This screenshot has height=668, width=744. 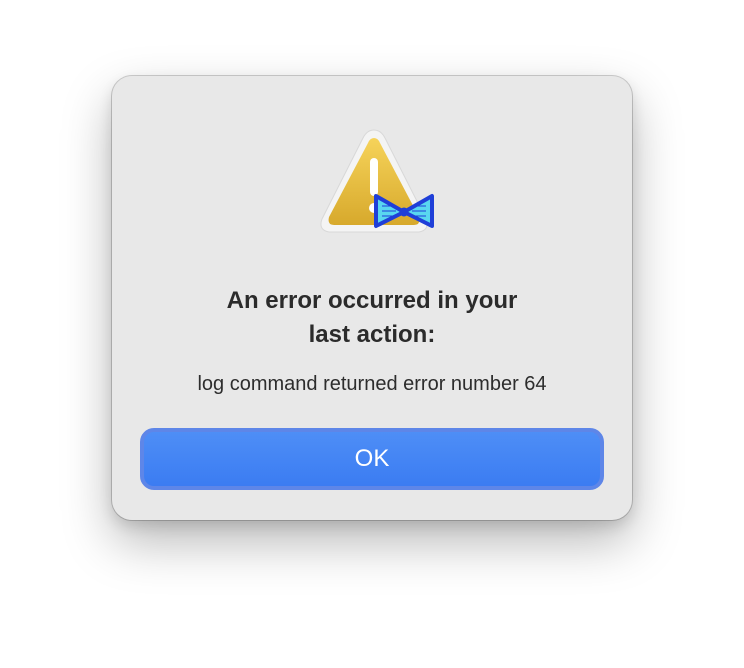 What do you see at coordinates (372, 459) in the screenshot?
I see `ok-button: OK` at bounding box center [372, 459].